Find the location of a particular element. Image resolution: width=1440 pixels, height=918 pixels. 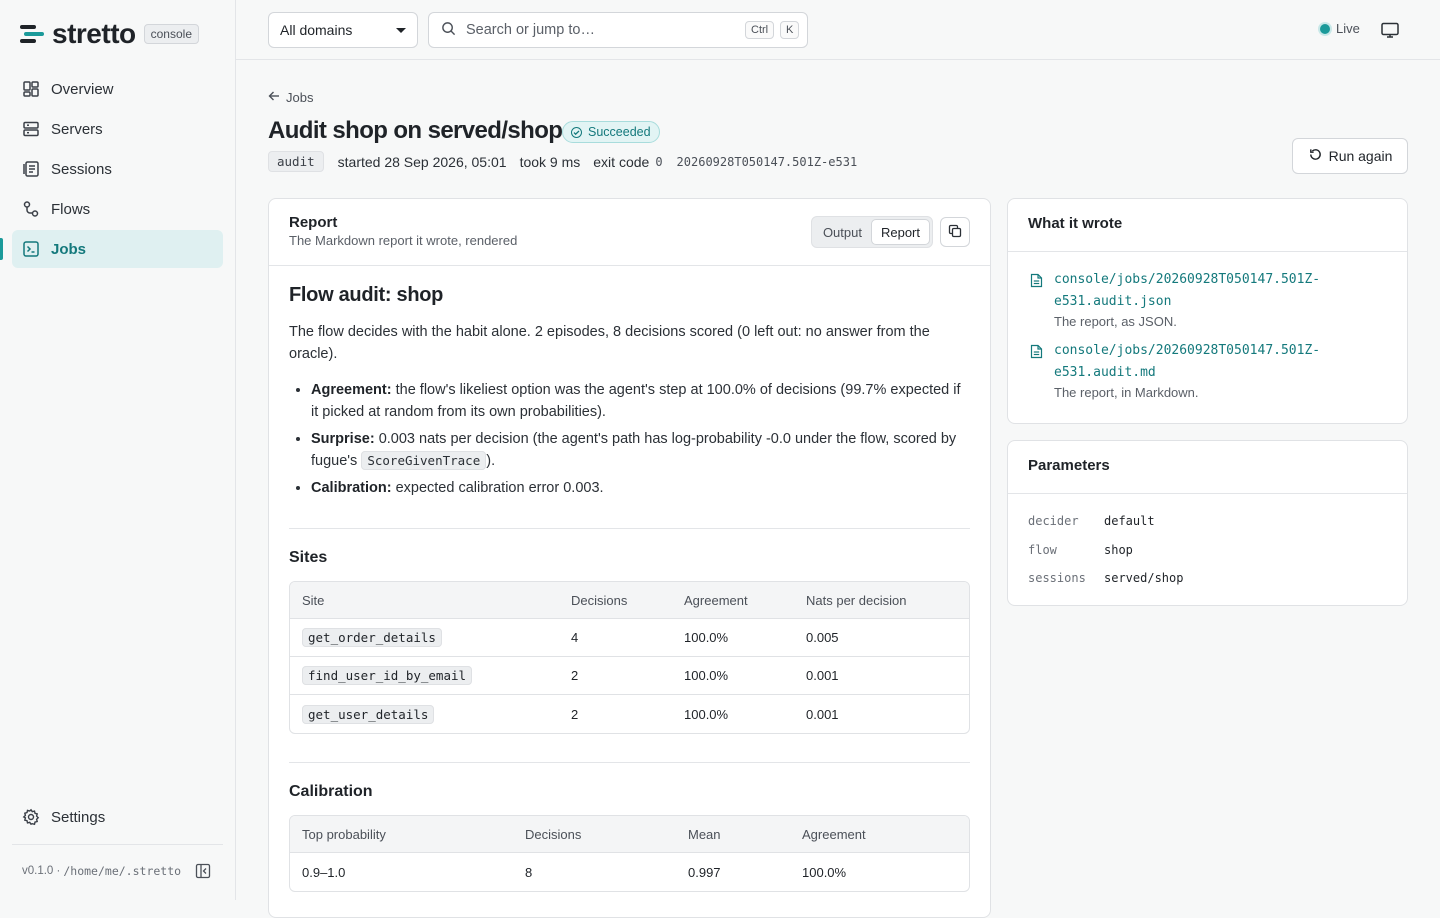

grid-icon is located at coordinates (31, 89).